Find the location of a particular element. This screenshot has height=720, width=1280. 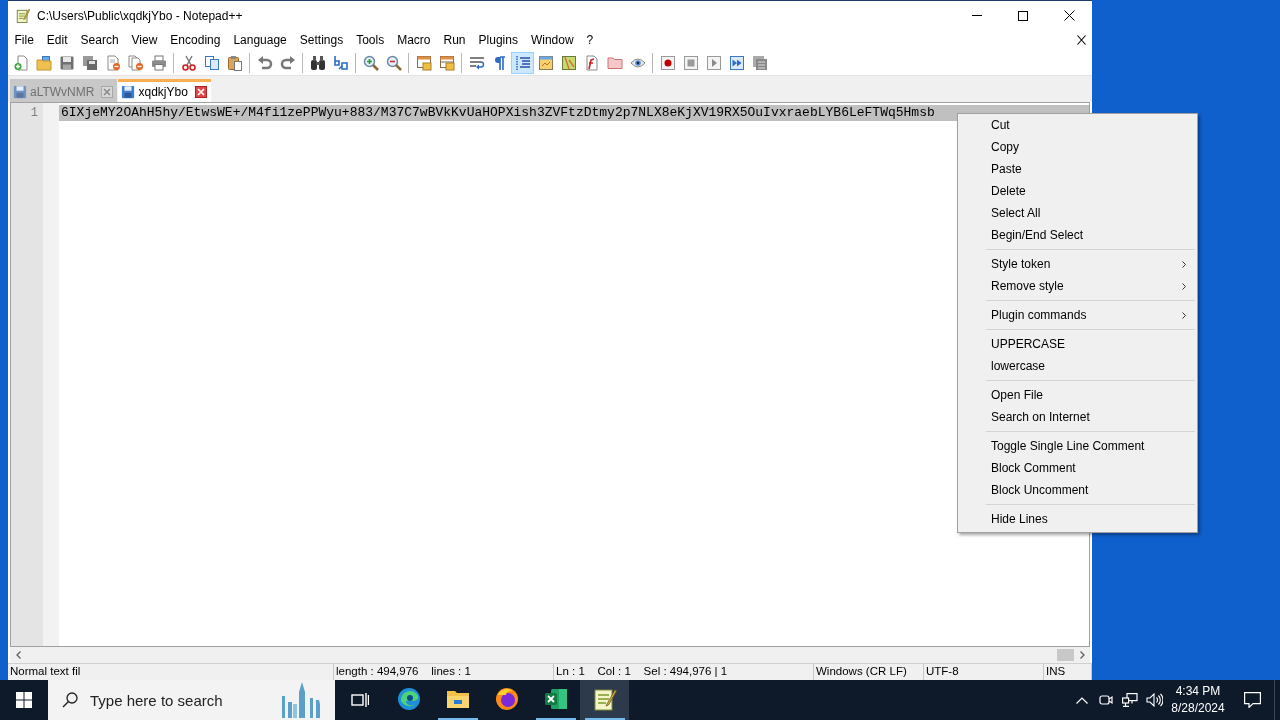

taskbar-app-button is located at coordinates (604, 700).